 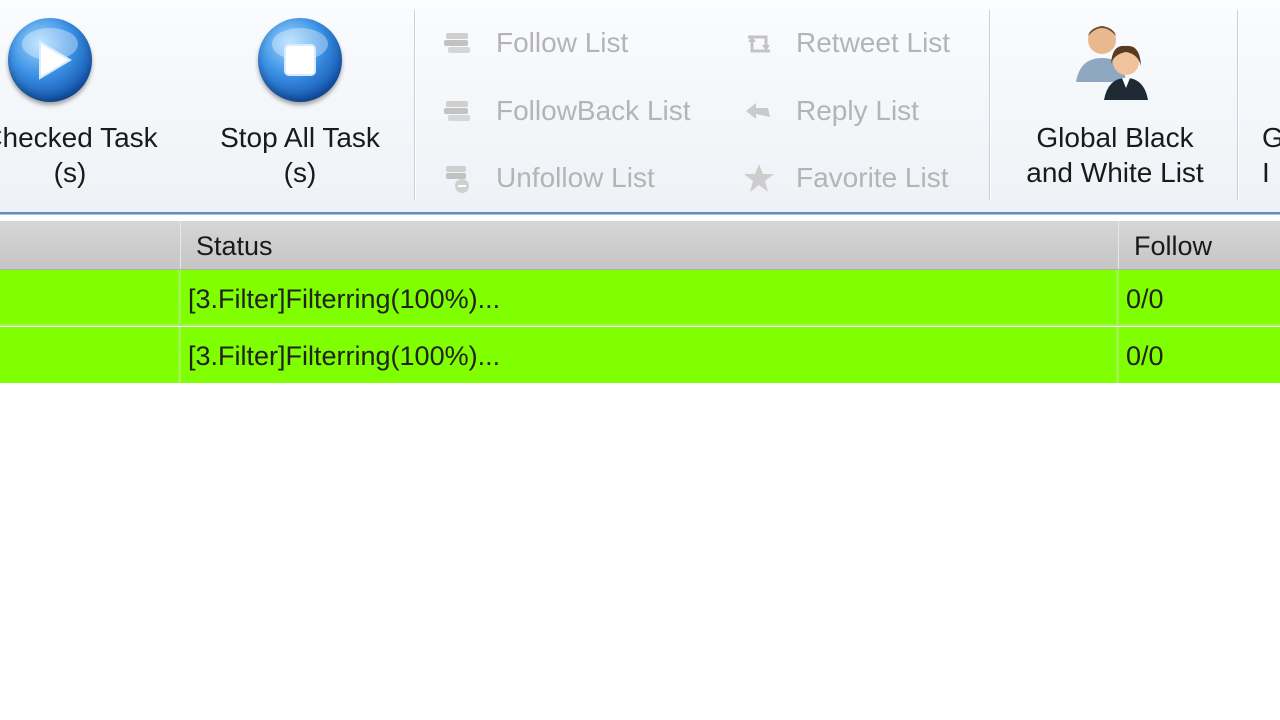 What do you see at coordinates (300, 60) in the screenshot?
I see `stop-icon` at bounding box center [300, 60].